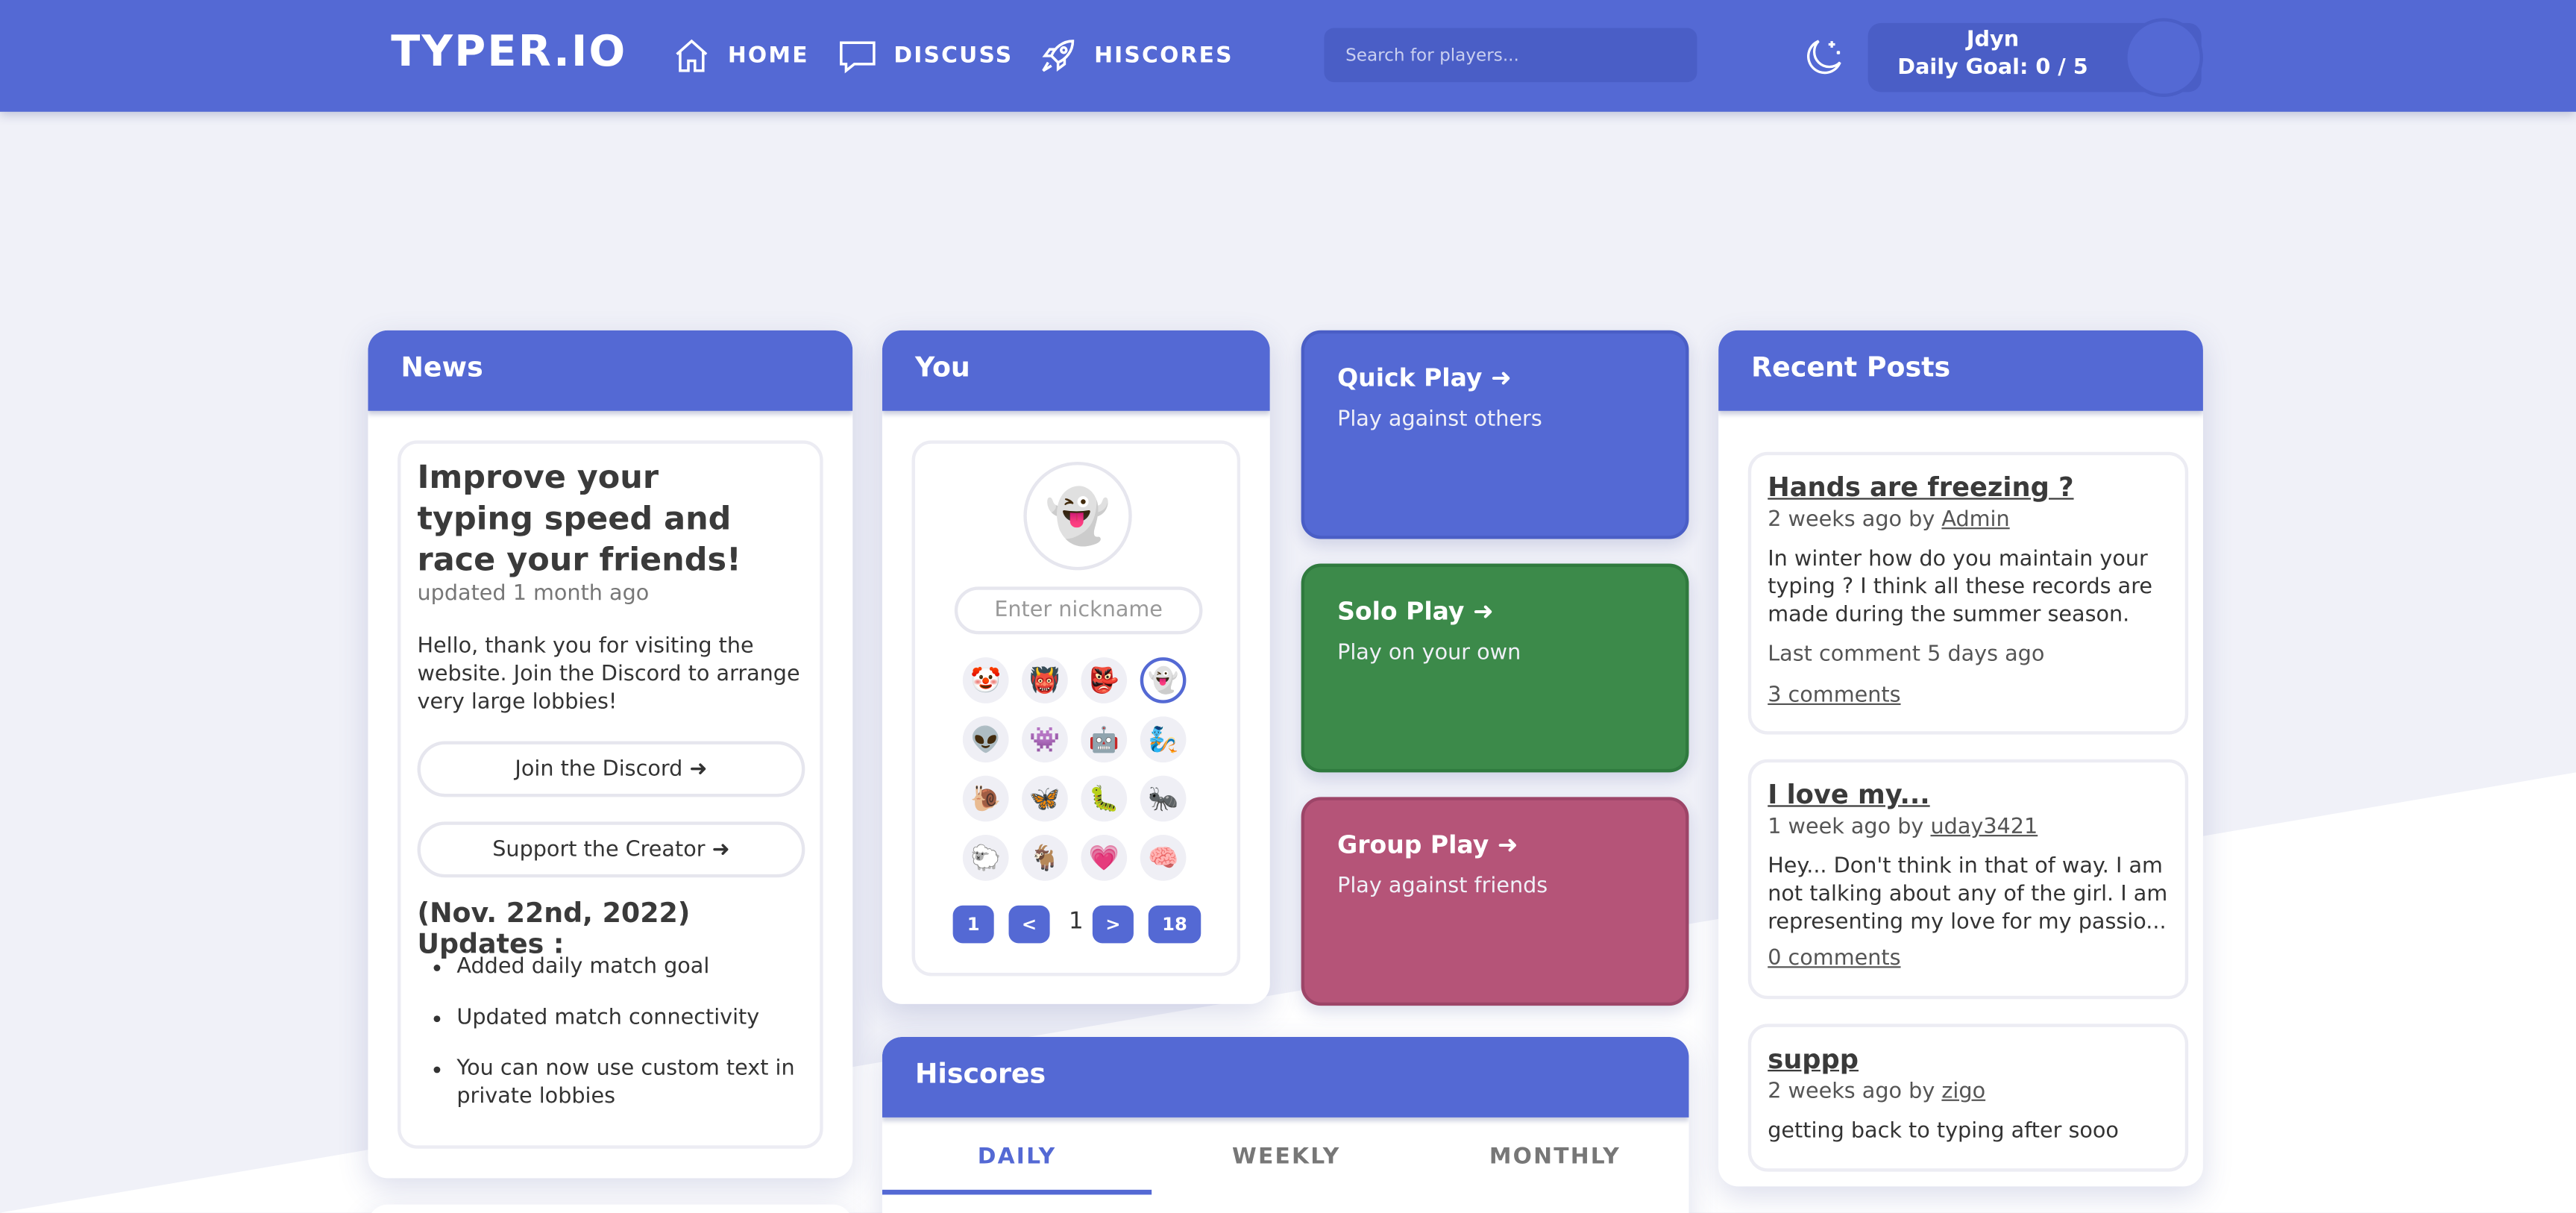 This screenshot has height=1213, width=2576. I want to click on tab-daily: DAILY, so click(1017, 1156).